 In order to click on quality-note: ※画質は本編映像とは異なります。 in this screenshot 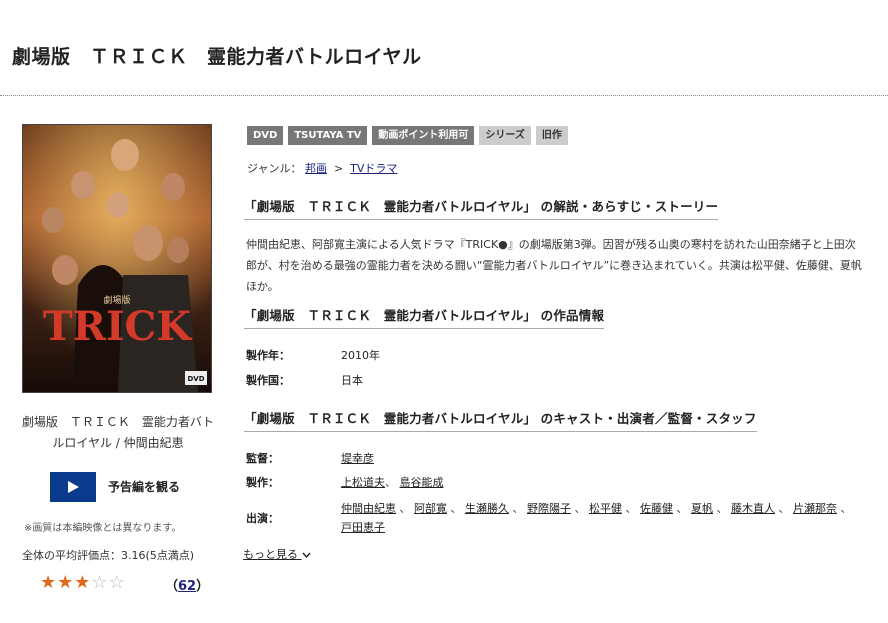, I will do `click(103, 528)`.